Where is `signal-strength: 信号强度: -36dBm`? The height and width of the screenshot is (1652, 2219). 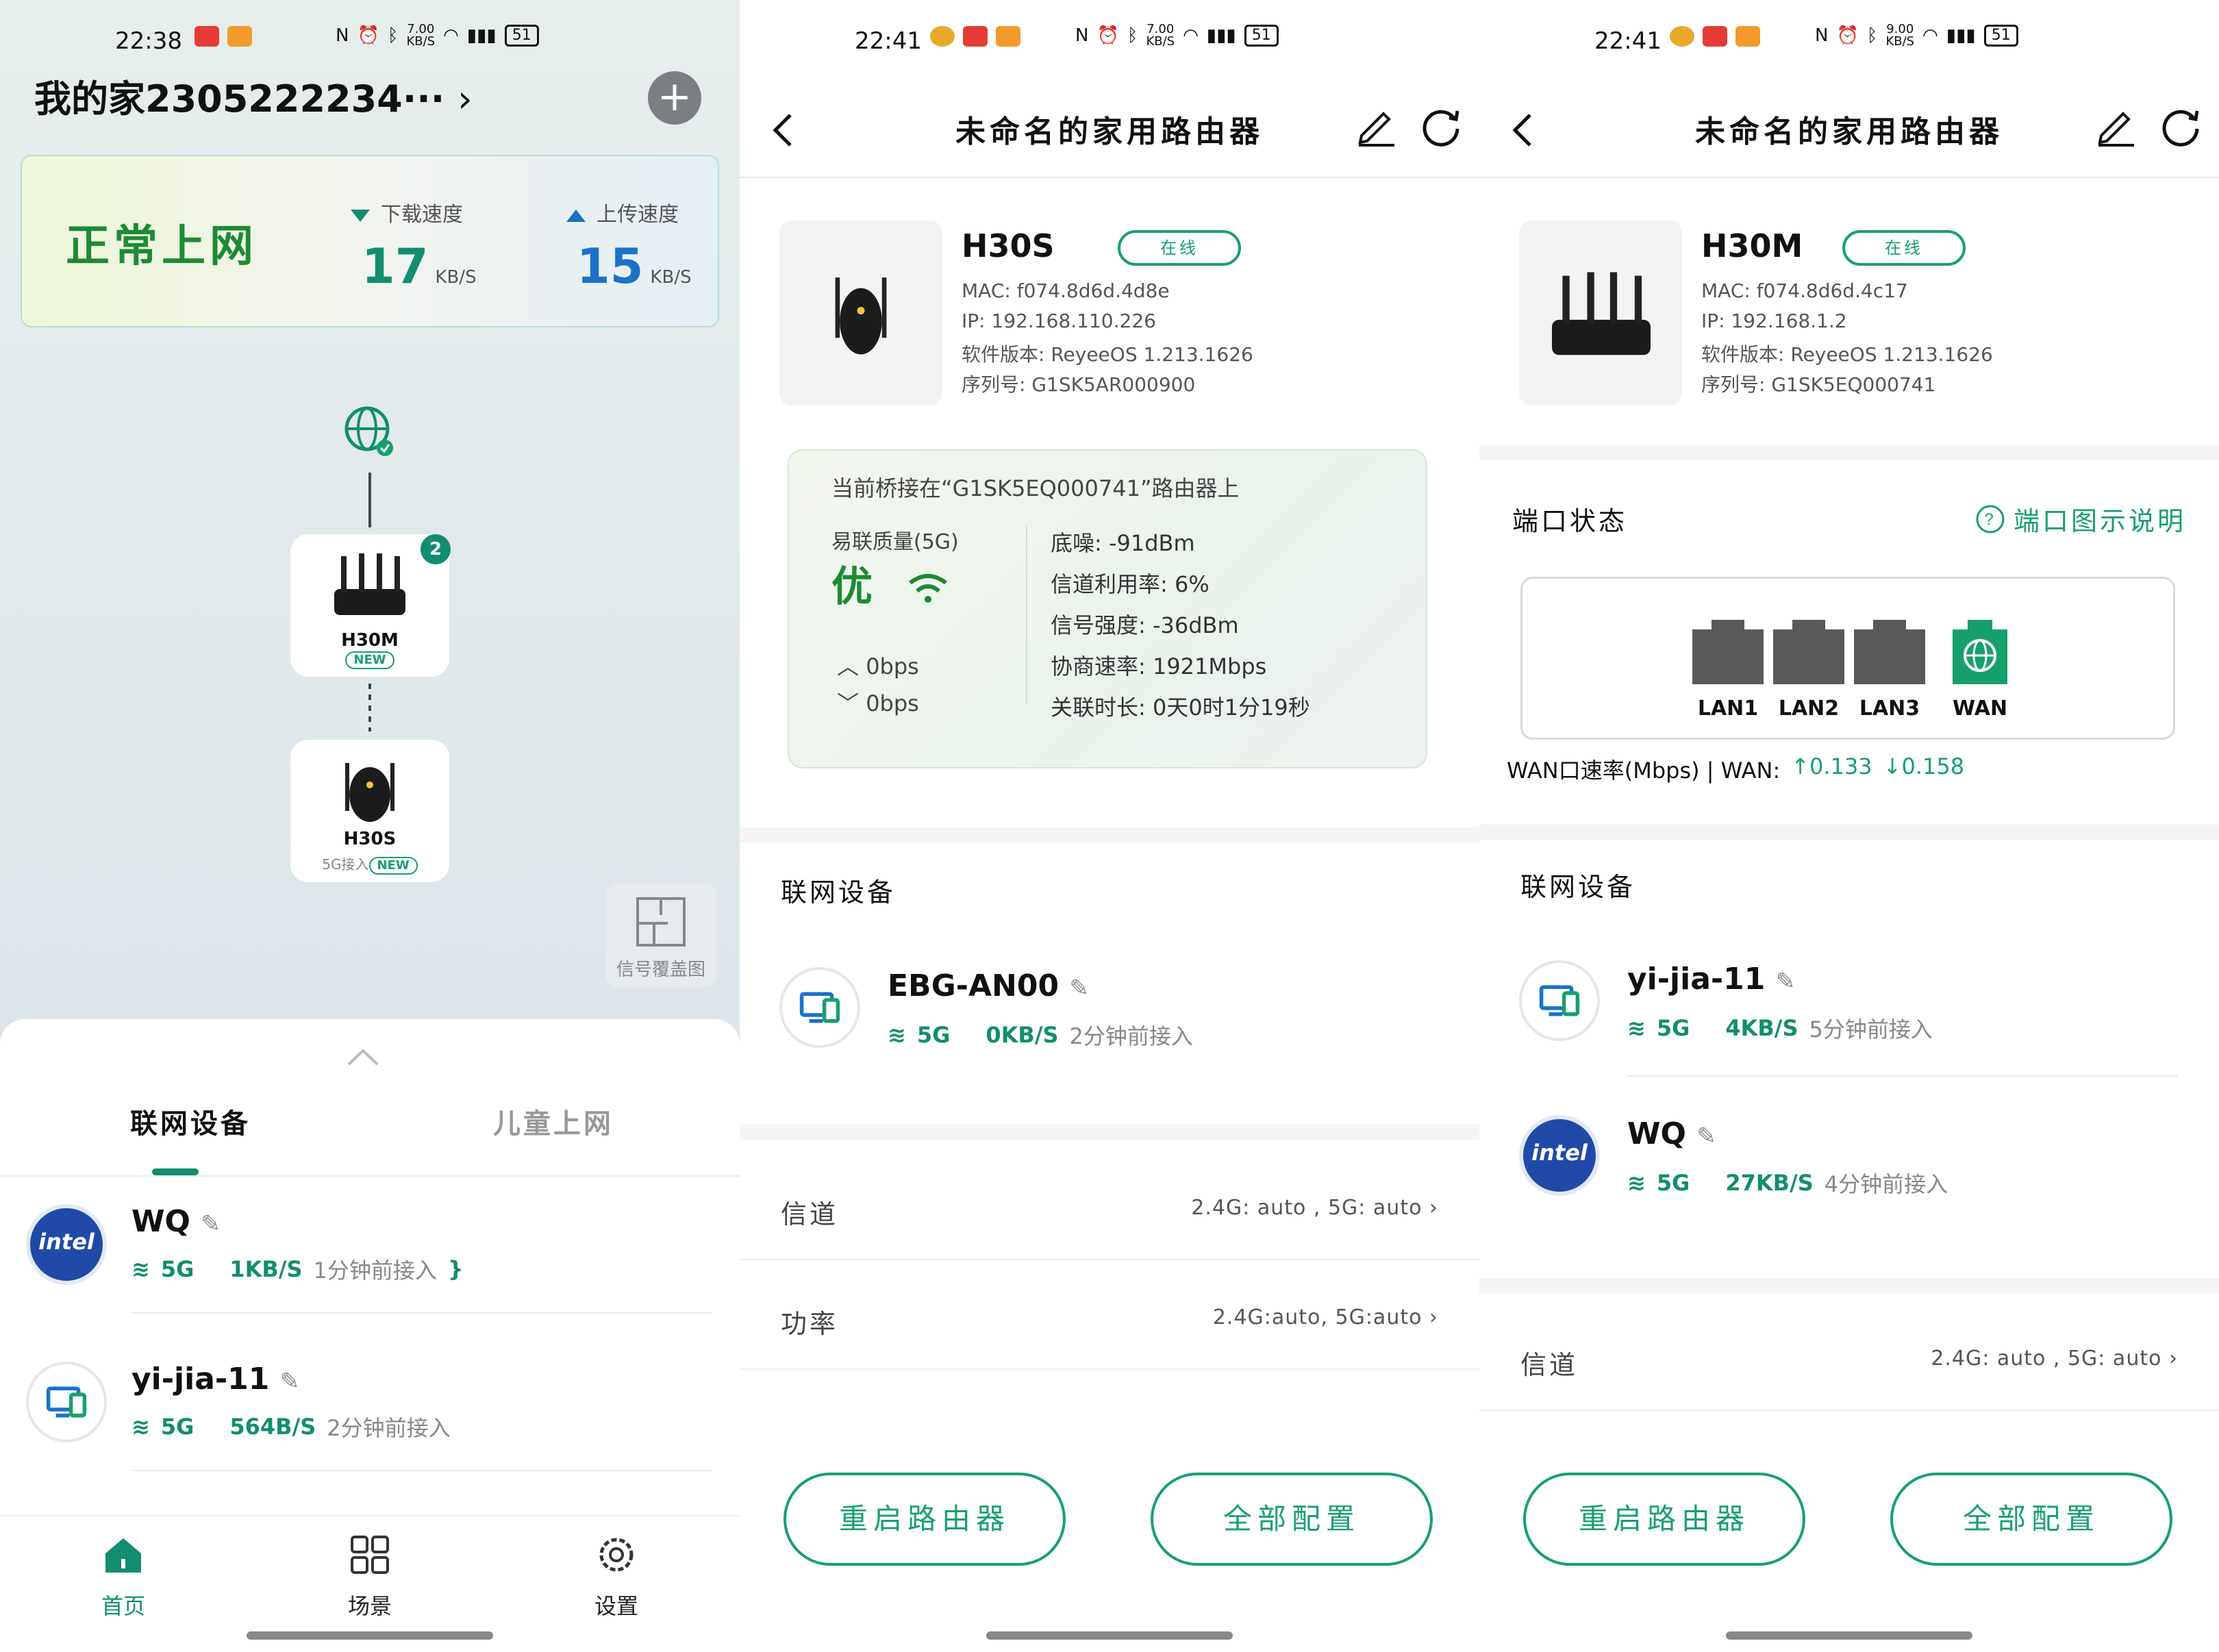
signal-strength: 信号强度: -36dBm is located at coordinates (1145, 625).